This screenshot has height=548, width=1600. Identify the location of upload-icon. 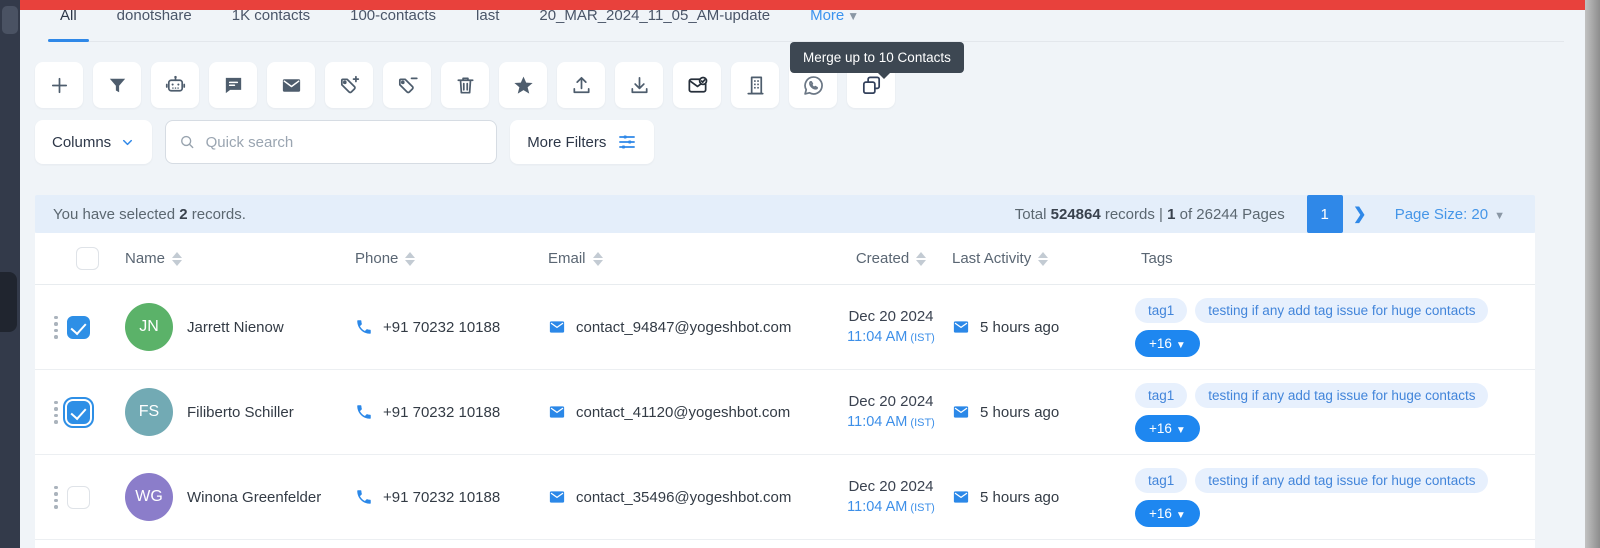
(581, 84).